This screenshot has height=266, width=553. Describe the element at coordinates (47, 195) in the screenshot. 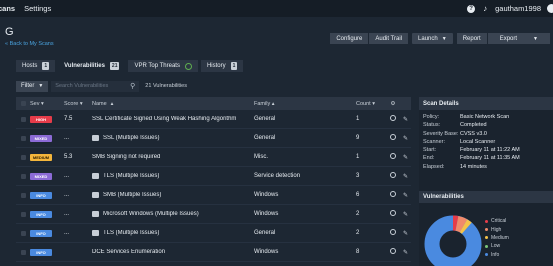

I see `severity-cell: INFO` at that location.